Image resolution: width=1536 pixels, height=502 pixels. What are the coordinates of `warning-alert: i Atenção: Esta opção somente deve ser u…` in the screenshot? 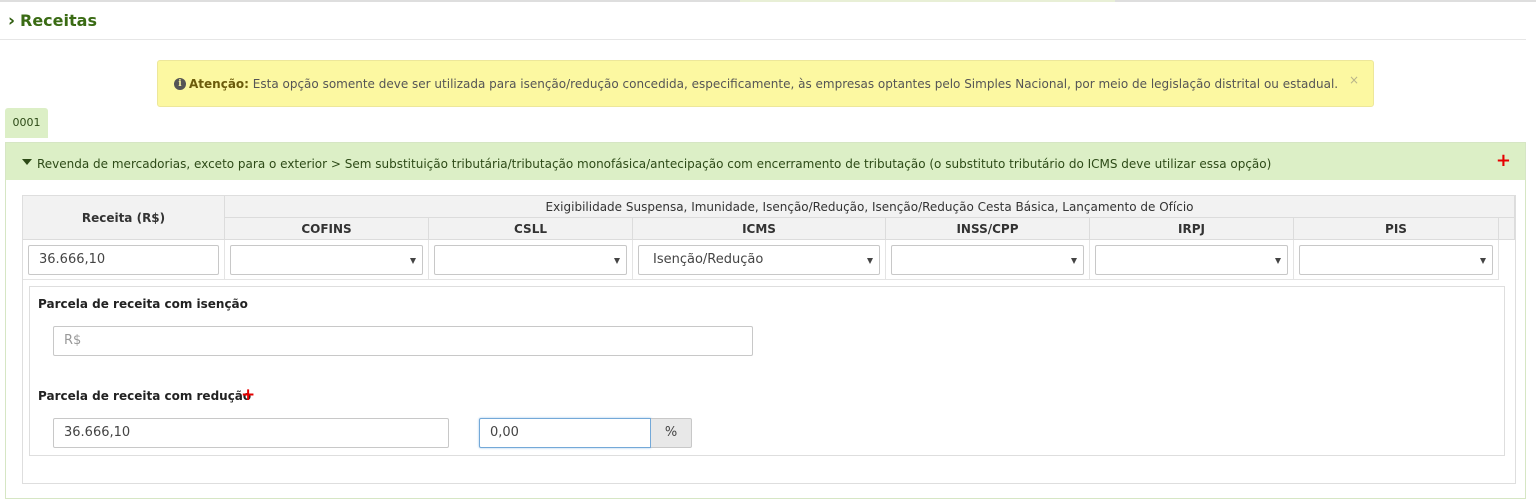 It's located at (765, 83).